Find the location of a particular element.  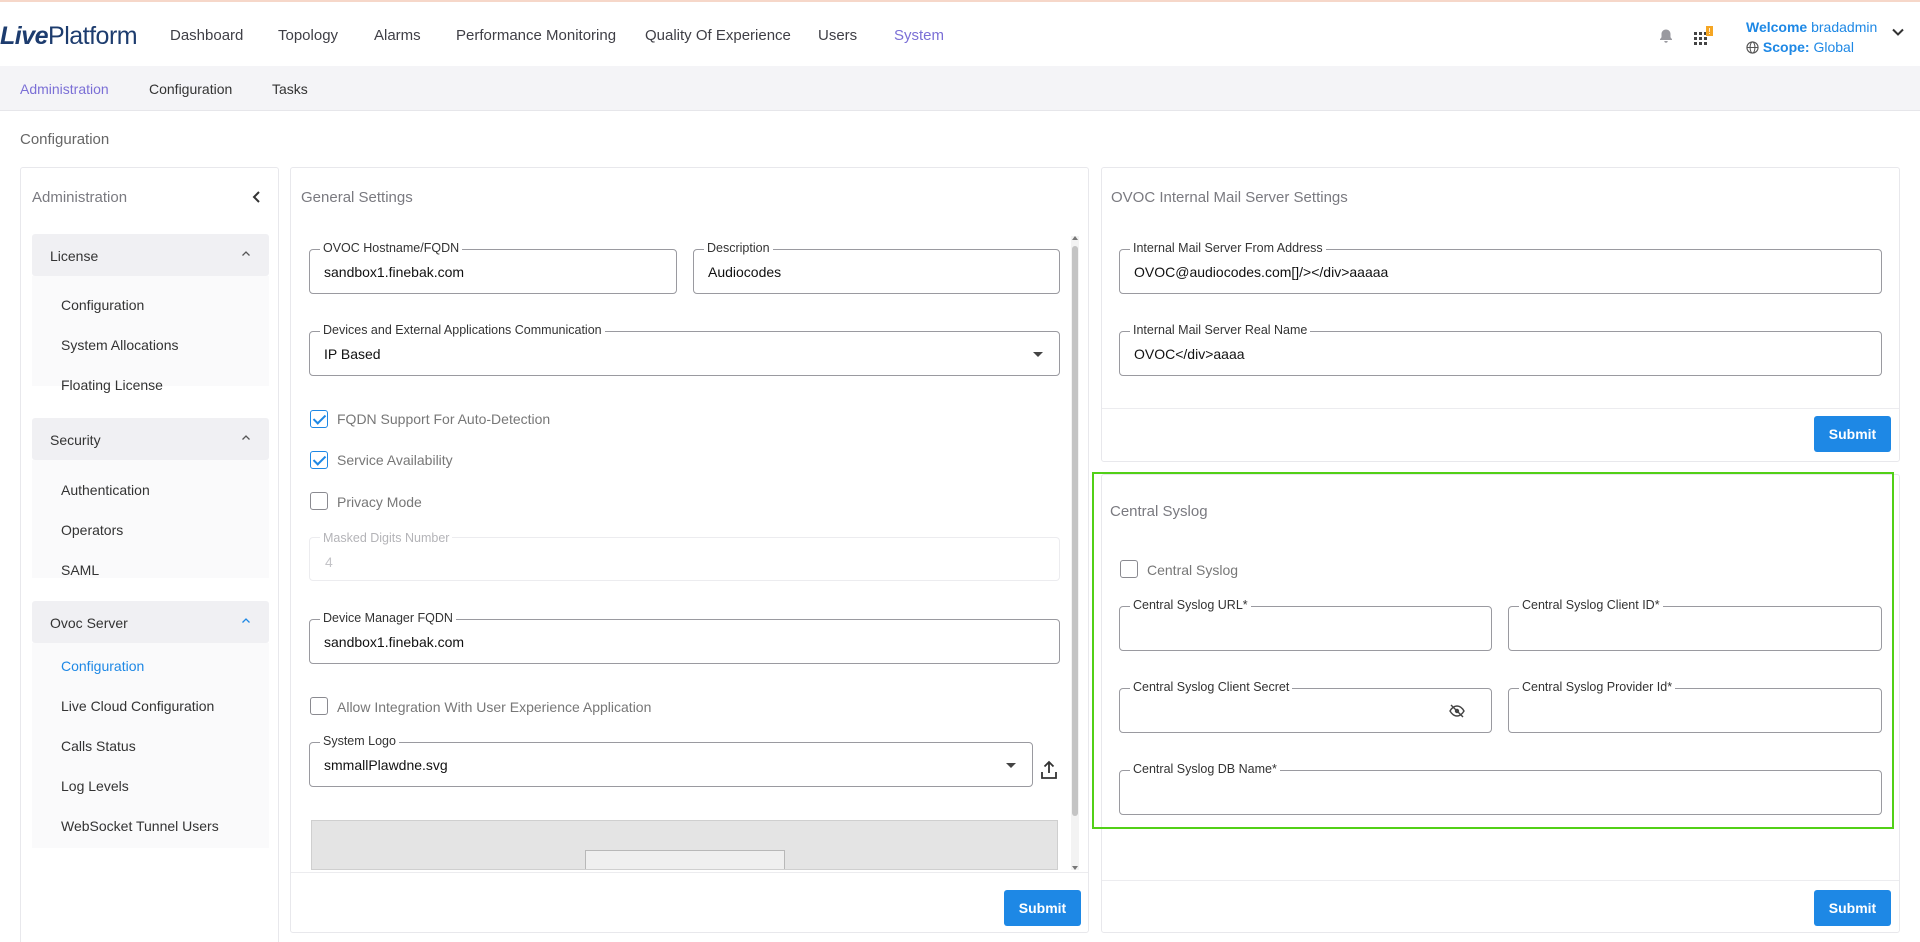

sidebar-group-license: License is located at coordinates (150, 255).